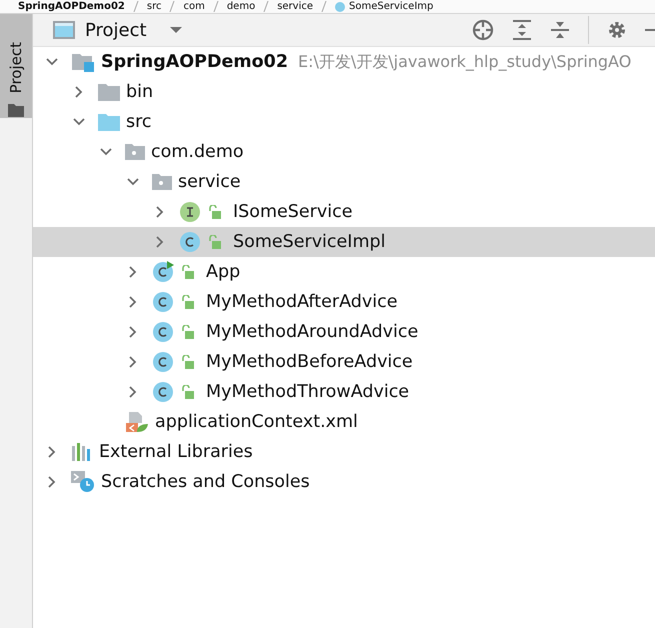 Image resolution: width=655 pixels, height=628 pixels. Describe the element at coordinates (194, 62) in the screenshot. I see `tree-item-label: SpringAOPDemo02` at that location.